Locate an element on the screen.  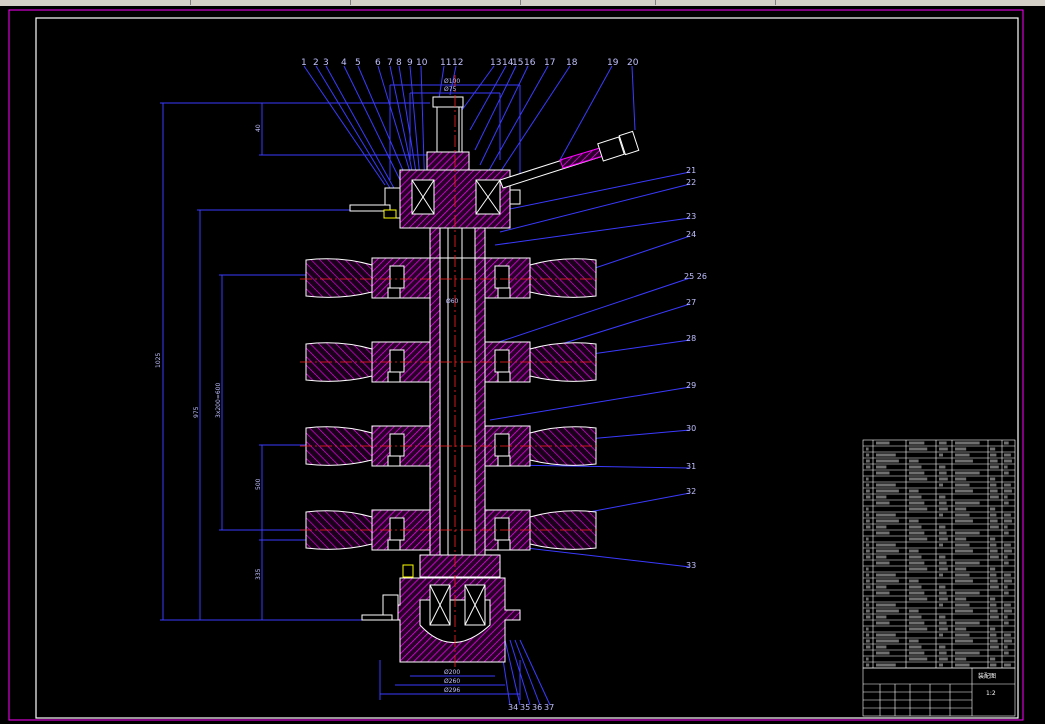
callout-15: 15 is located at coordinates (517, 63).